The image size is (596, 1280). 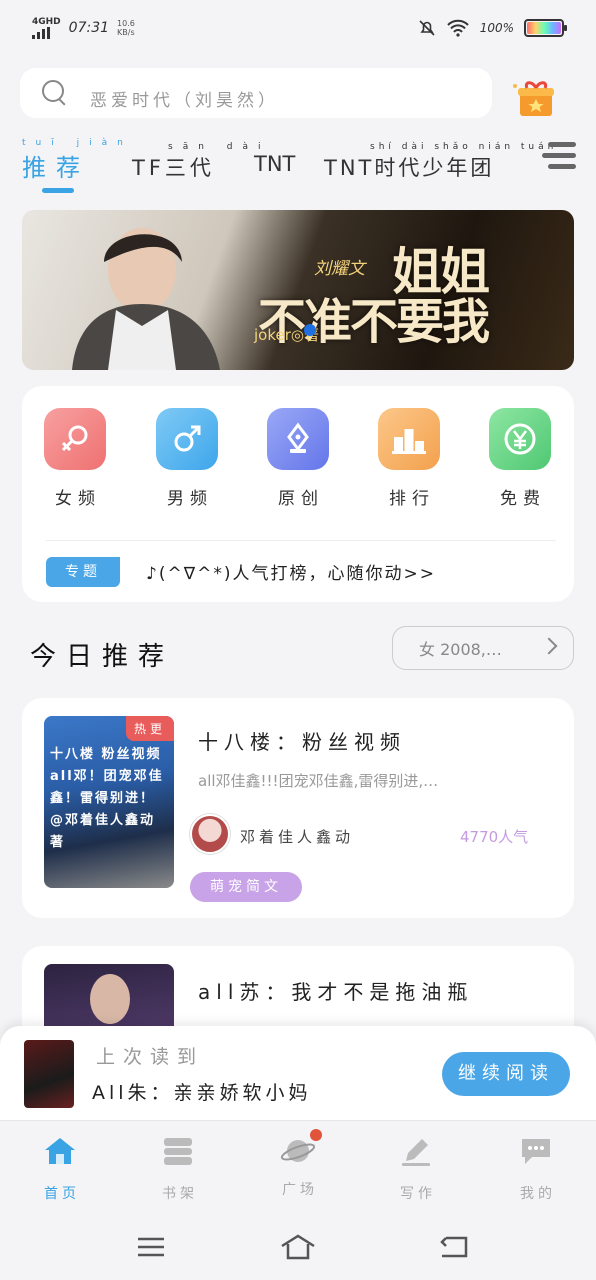 What do you see at coordinates (60, 1151) in the screenshot?
I see `home-icon` at bounding box center [60, 1151].